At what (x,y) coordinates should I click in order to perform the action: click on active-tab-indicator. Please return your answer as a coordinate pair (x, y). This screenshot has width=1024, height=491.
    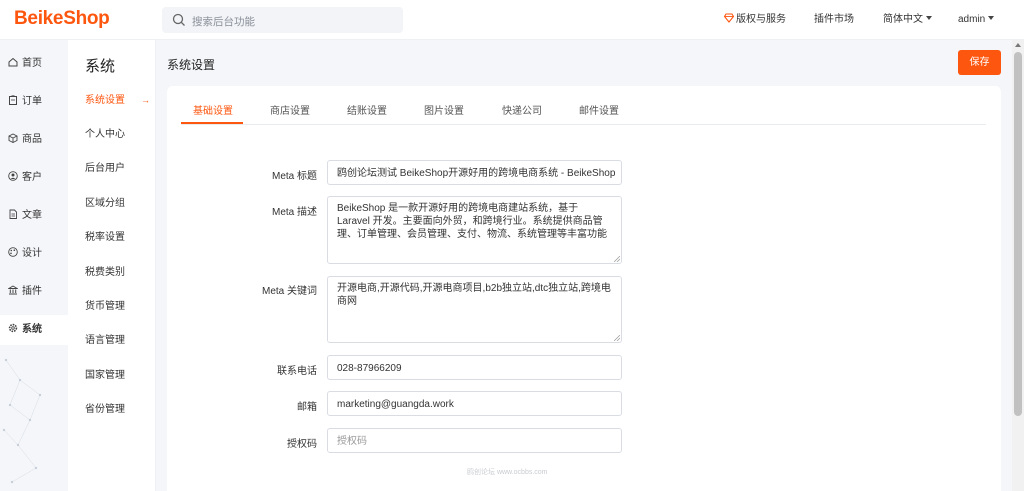
    Looking at the image, I should click on (212, 123).